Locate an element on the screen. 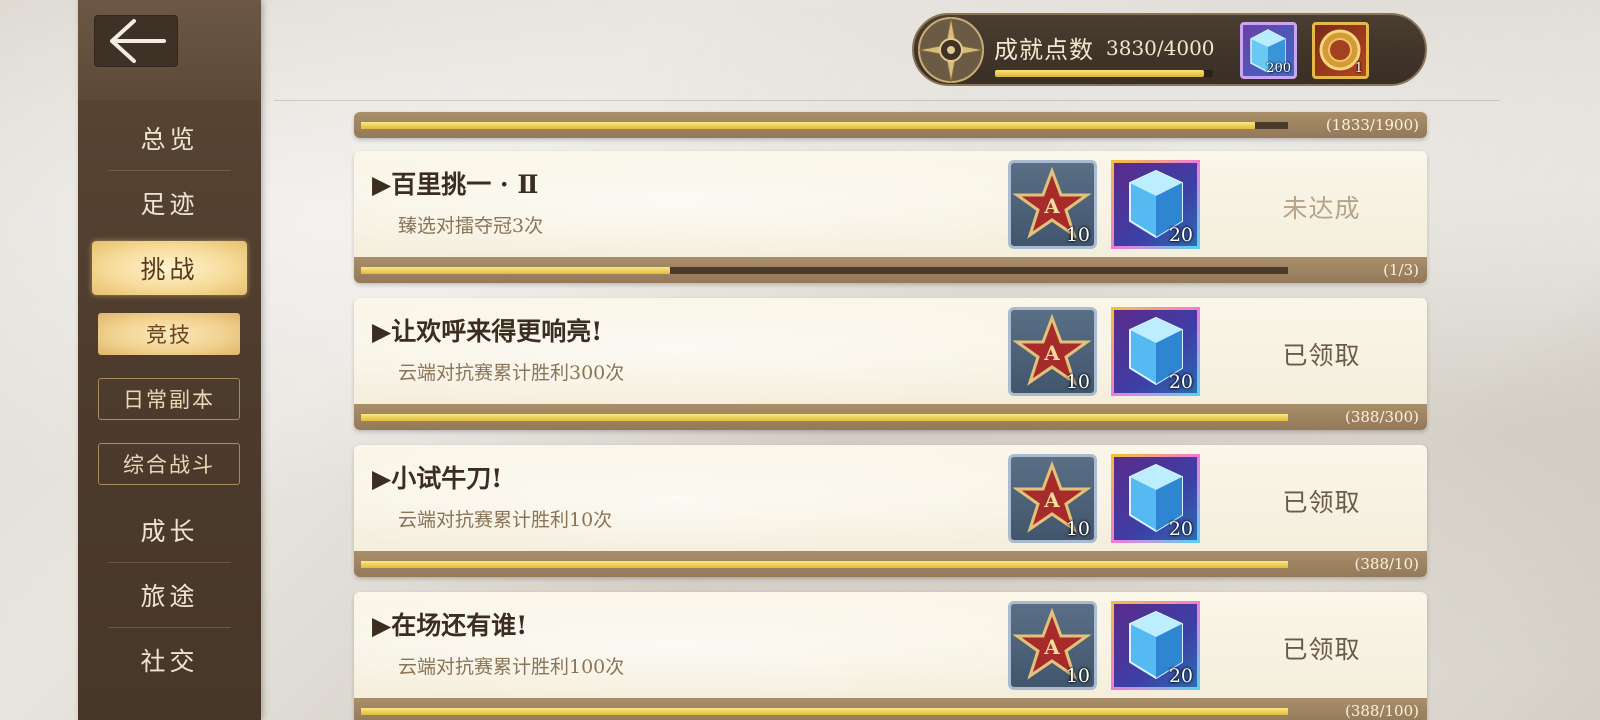  header-reward-count: 1 is located at coordinates (1358, 68).